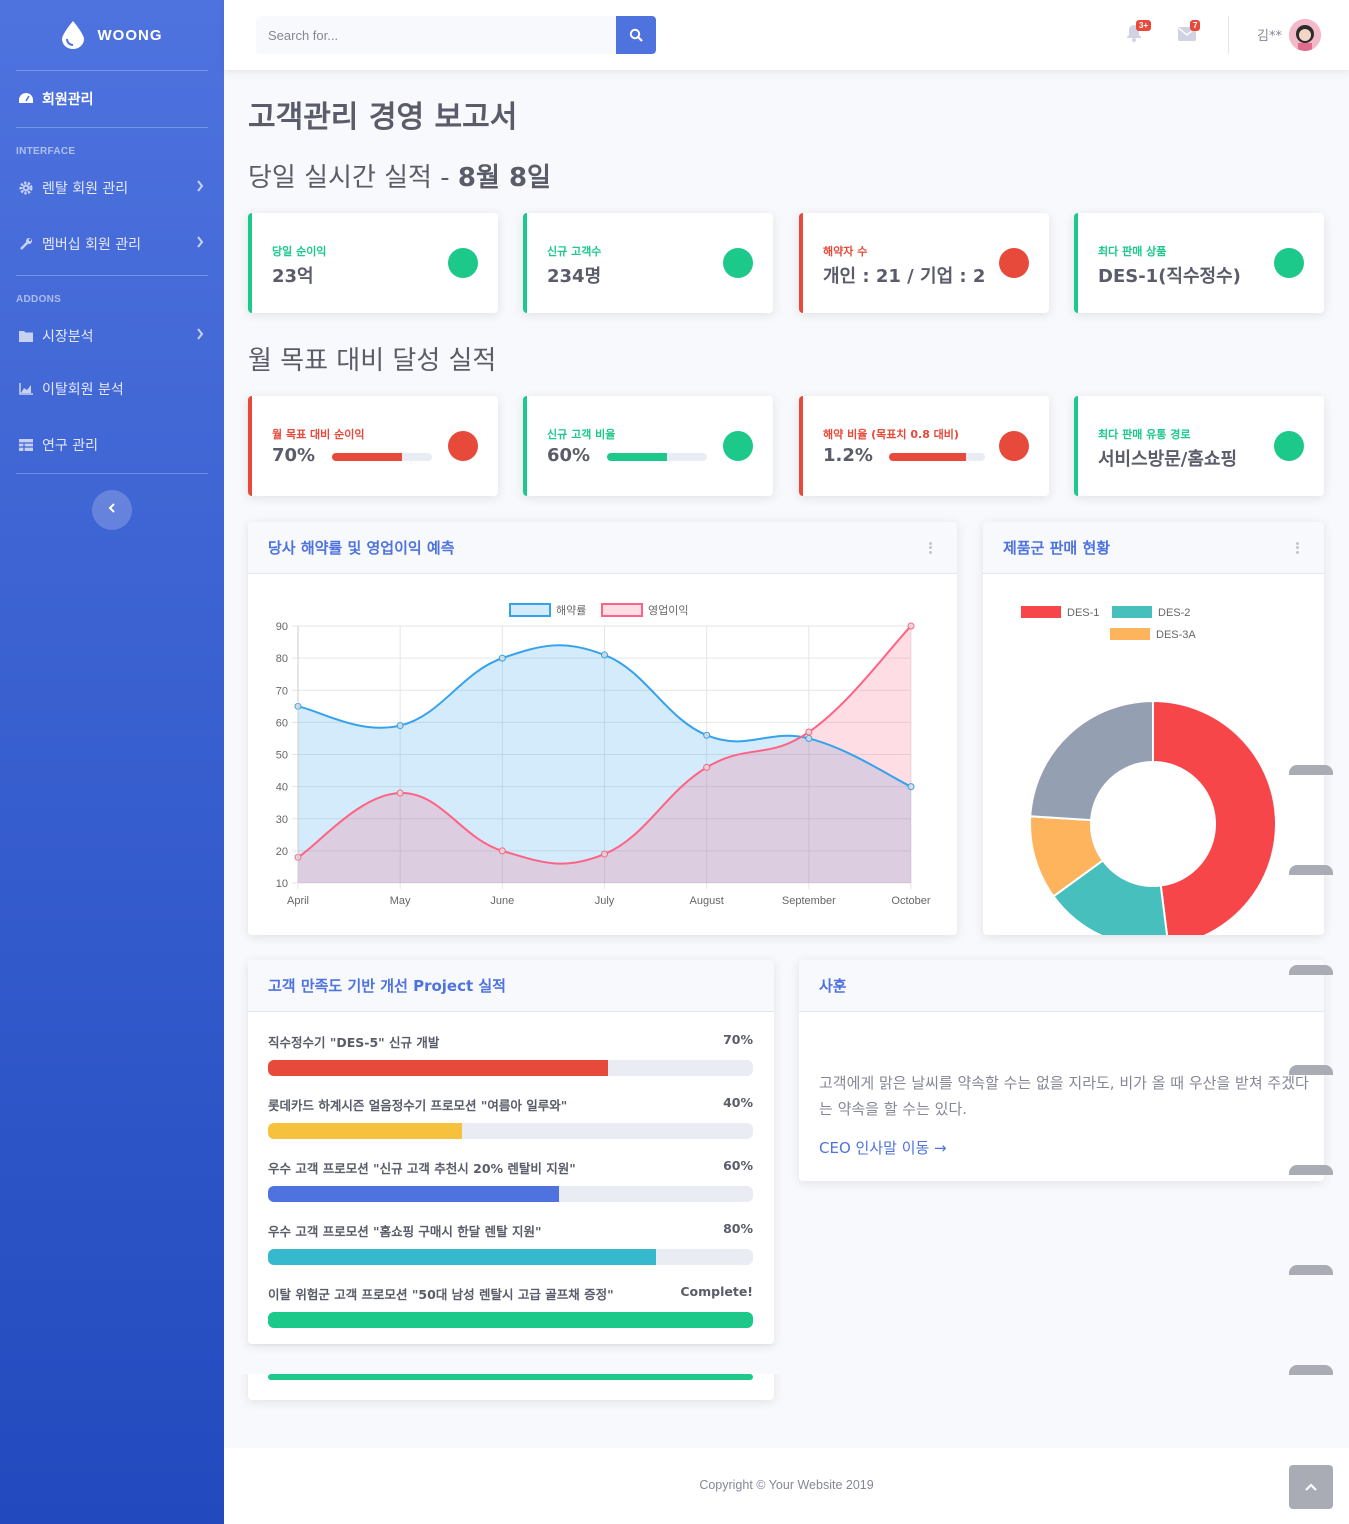 The width and height of the screenshot is (1349, 1524). I want to click on avatar, so click(1305, 35).